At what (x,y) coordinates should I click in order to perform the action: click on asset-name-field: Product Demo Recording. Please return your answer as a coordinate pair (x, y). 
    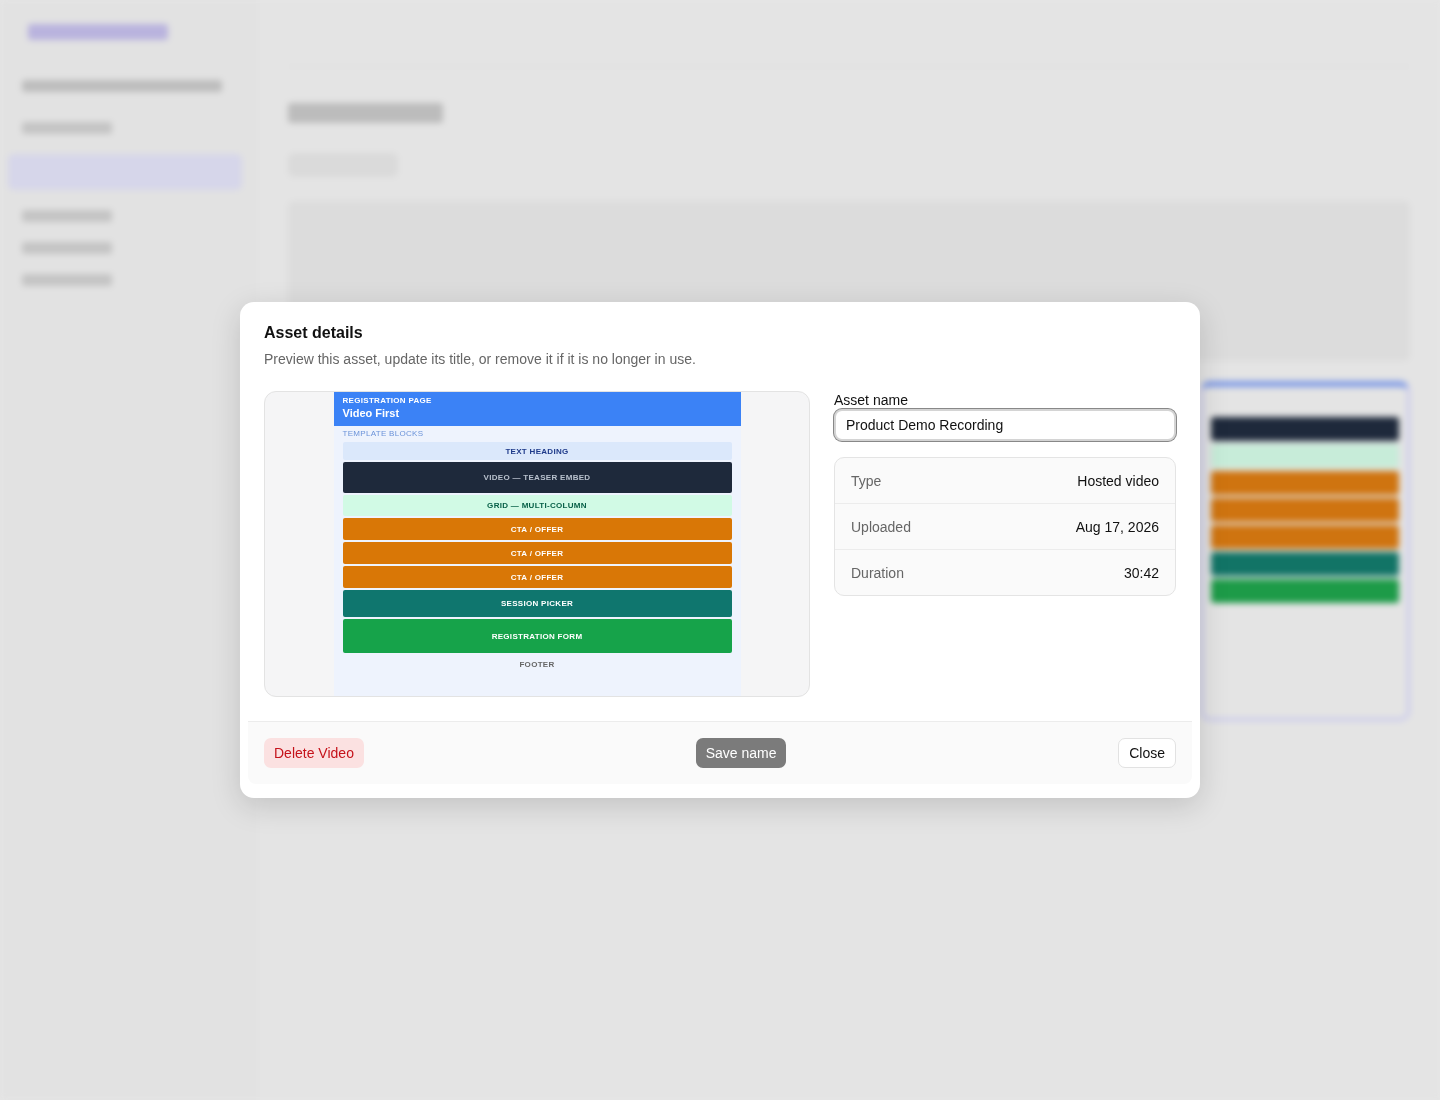
    Looking at the image, I should click on (1005, 425).